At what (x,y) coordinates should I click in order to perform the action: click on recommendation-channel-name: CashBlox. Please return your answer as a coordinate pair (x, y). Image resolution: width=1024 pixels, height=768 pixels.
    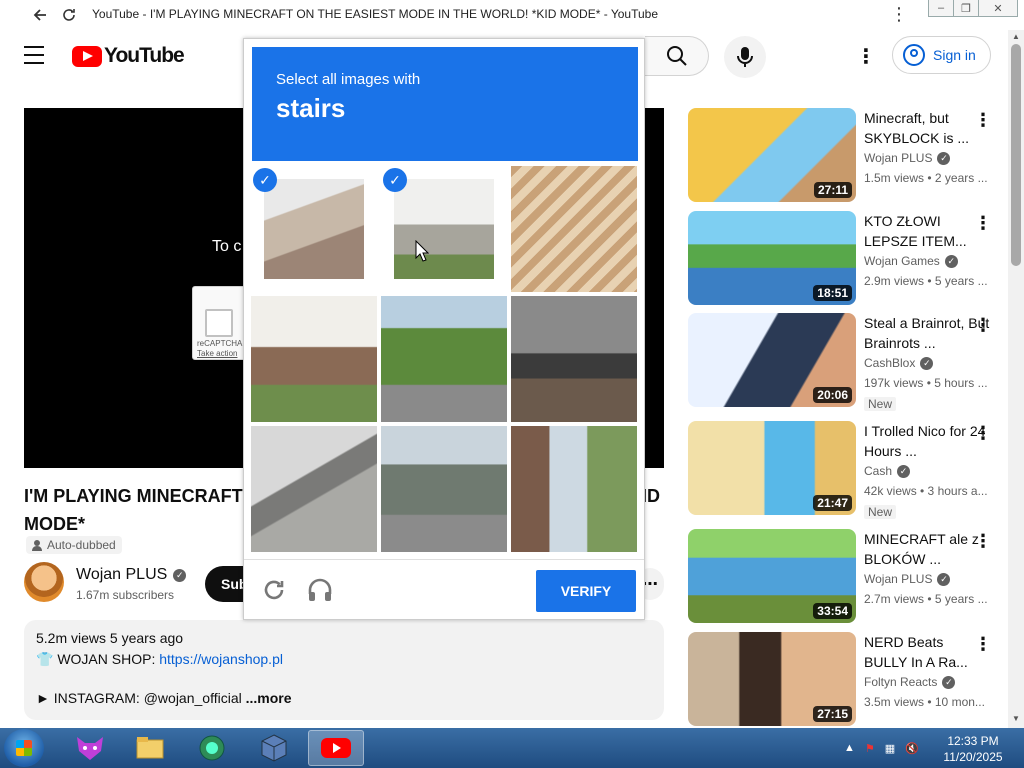
    Looking at the image, I should click on (890, 363).